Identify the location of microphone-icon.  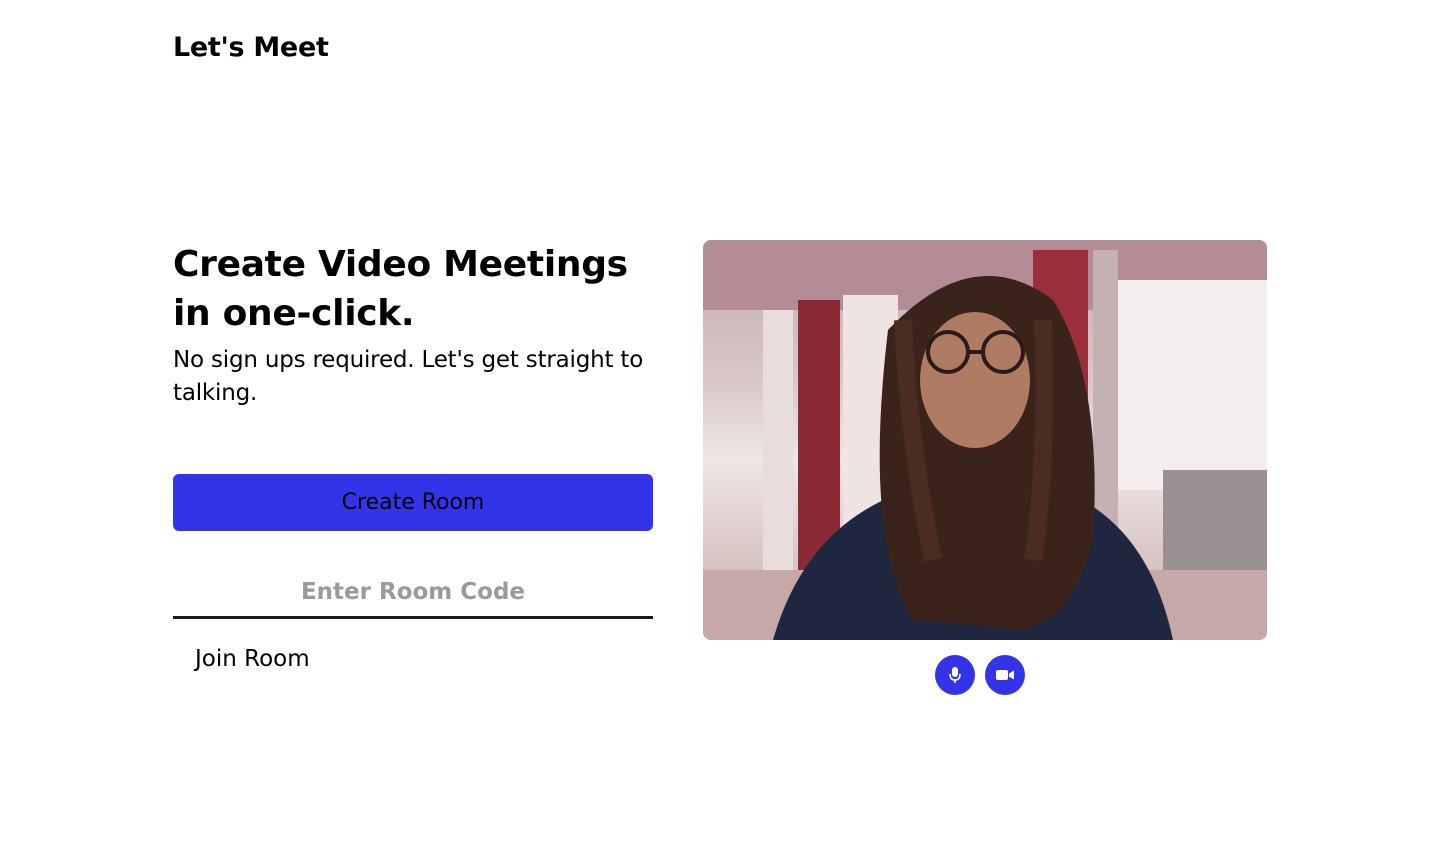
(955, 675).